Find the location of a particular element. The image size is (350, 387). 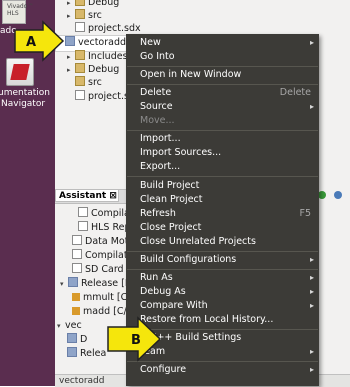

run-icon is located at coordinates (322, 195).